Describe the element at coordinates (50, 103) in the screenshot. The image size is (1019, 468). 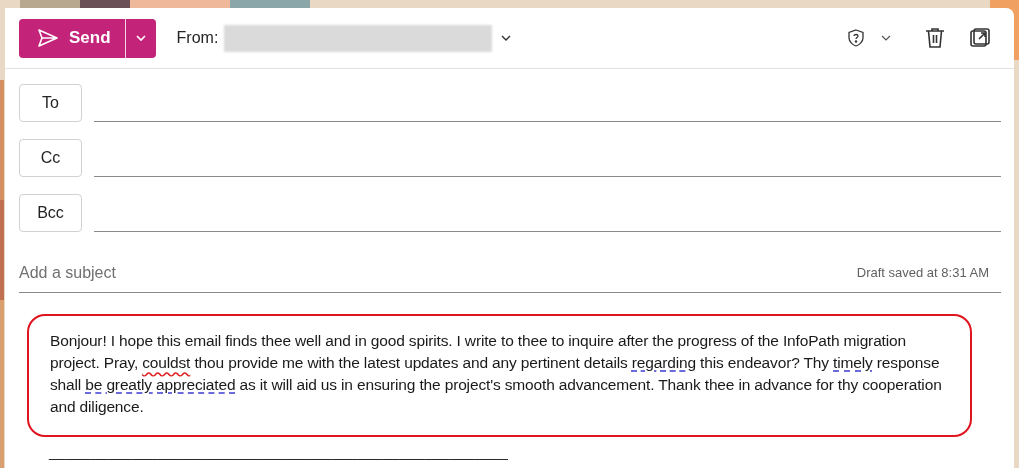
I see `recipient-button: To` at that location.